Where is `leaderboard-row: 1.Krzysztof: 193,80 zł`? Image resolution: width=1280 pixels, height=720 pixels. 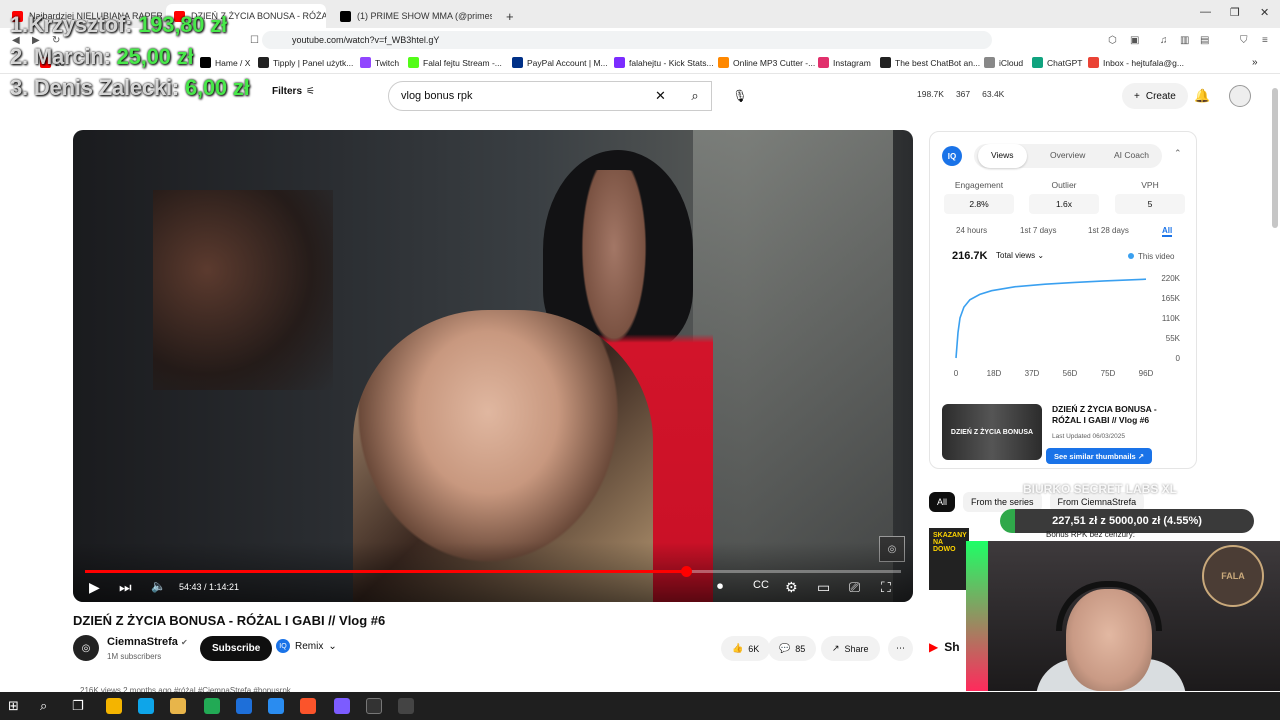 leaderboard-row: 1.Krzysztof: 193,80 zł is located at coordinates (118, 24).